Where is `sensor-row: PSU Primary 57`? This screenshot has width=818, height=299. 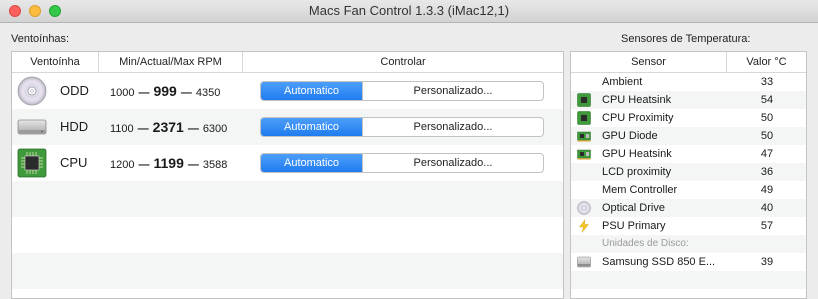
sensor-row: PSU Primary 57 is located at coordinates (688, 226).